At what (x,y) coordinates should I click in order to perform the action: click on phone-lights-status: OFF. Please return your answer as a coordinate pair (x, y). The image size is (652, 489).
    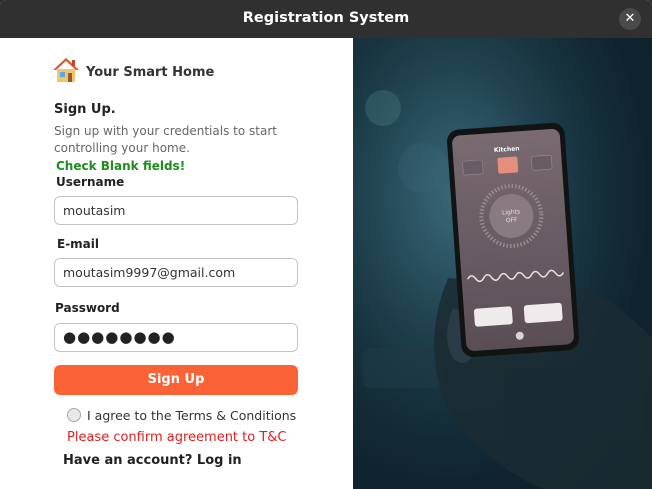
    Looking at the image, I should click on (512, 221).